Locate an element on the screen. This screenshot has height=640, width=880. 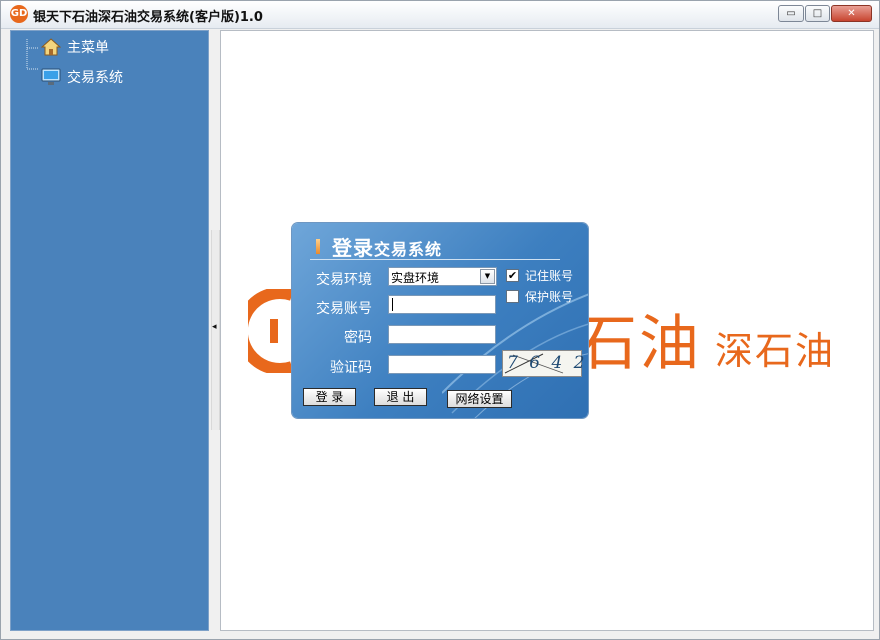
title-divider is located at coordinates (435, 259).